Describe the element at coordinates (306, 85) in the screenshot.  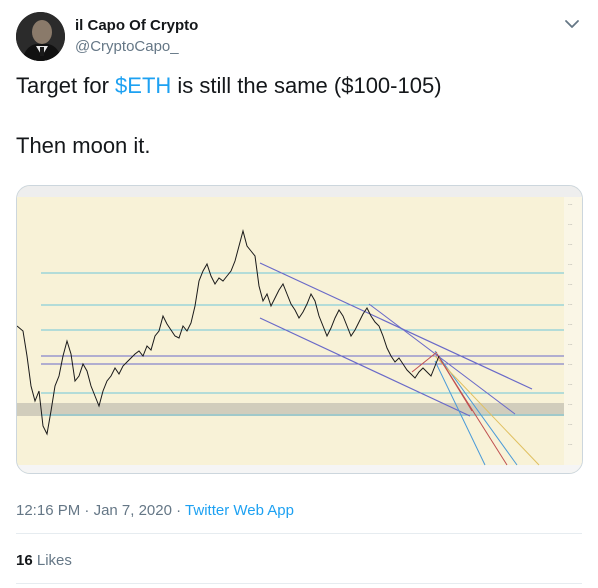
I see `tweet-text-suffix: is still the same ($100-105)` at that location.